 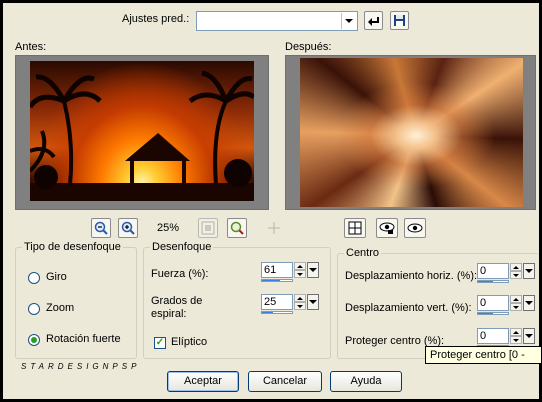 I want to click on spiral-label-line2: espiral:, so click(x=169, y=314).